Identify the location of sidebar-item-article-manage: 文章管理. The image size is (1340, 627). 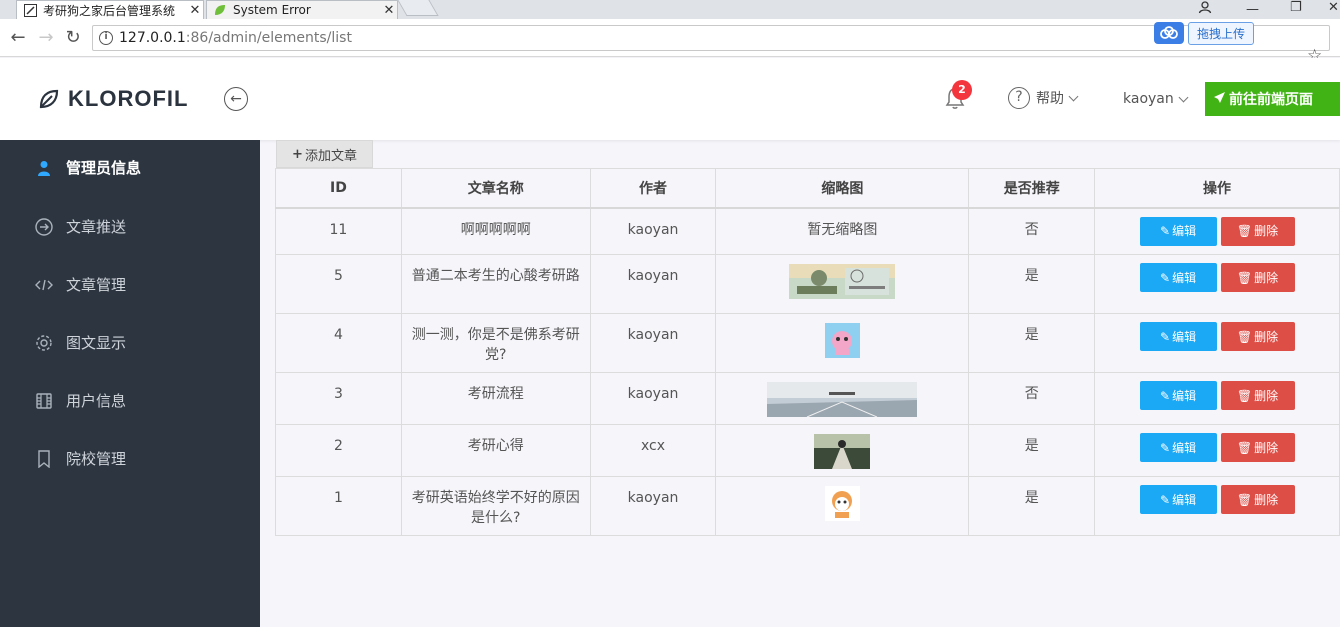
(80, 284).